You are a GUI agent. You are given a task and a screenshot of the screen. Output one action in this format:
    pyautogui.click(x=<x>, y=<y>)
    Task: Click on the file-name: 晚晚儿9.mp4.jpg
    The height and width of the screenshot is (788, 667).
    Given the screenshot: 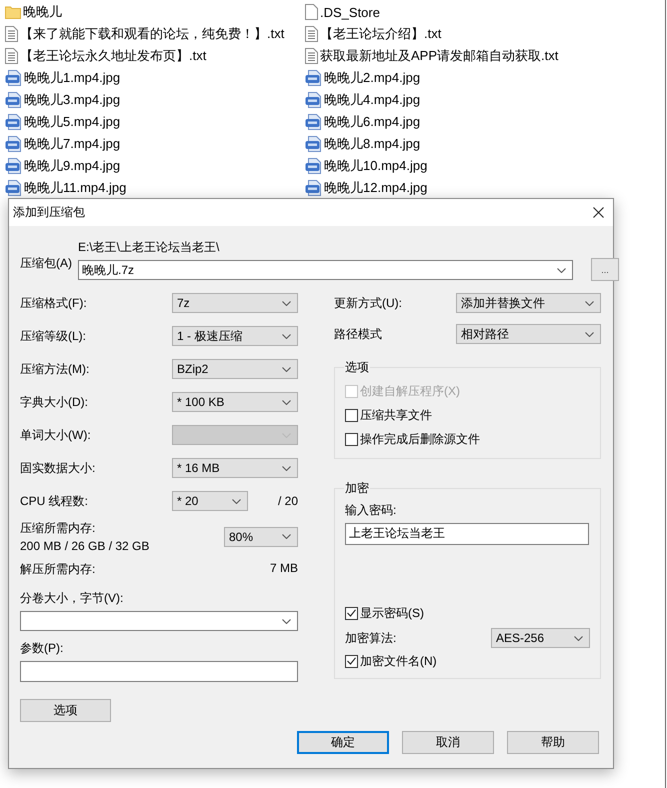 What is the action you would take?
    pyautogui.click(x=72, y=166)
    